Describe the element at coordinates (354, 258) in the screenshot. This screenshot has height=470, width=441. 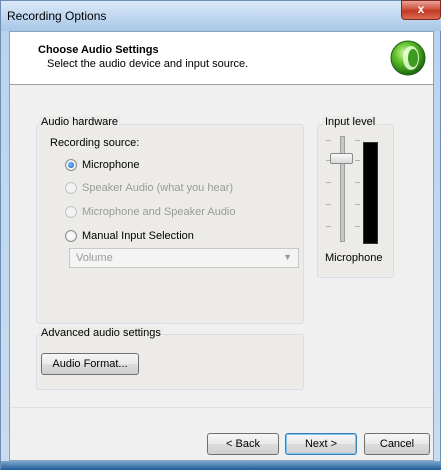
I see `input-device-label: Microphone` at that location.